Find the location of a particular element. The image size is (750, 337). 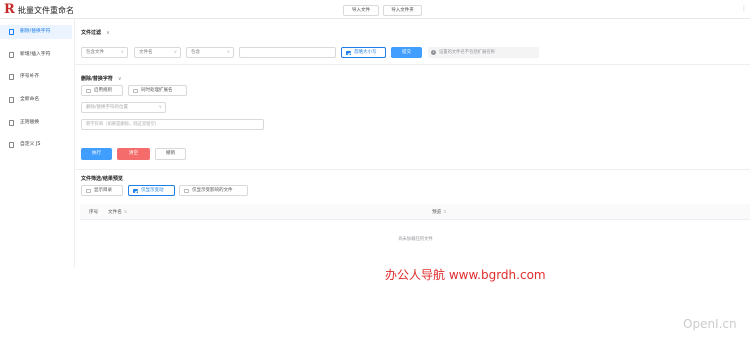

code-icon is located at coordinates (11, 145).